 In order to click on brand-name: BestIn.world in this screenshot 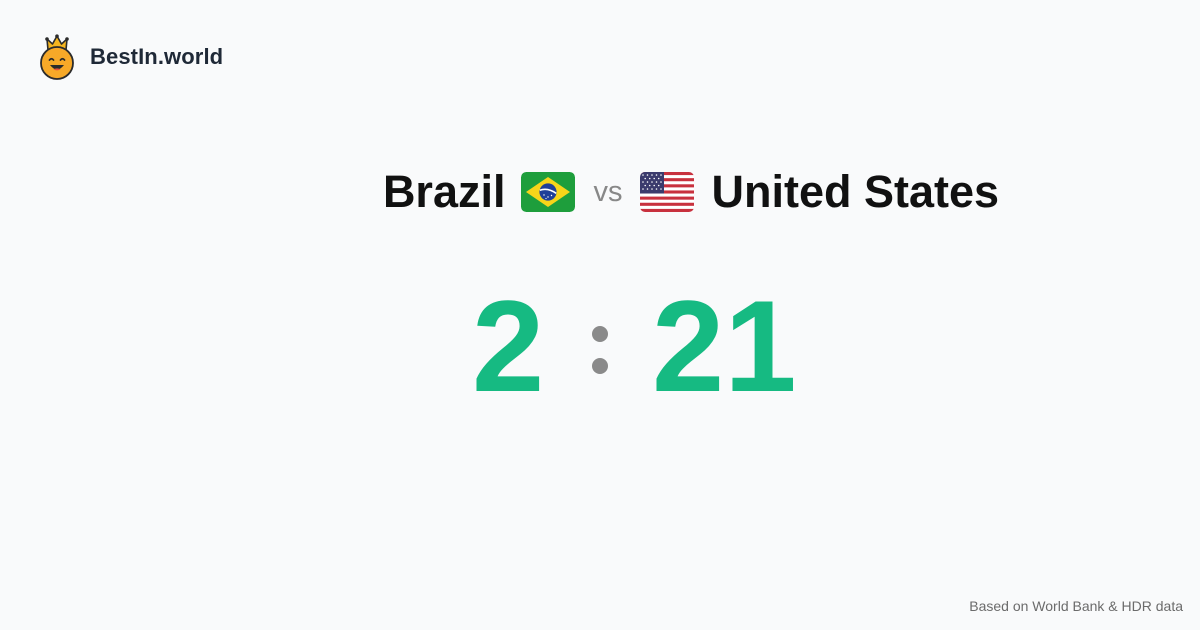, I will do `click(156, 57)`.